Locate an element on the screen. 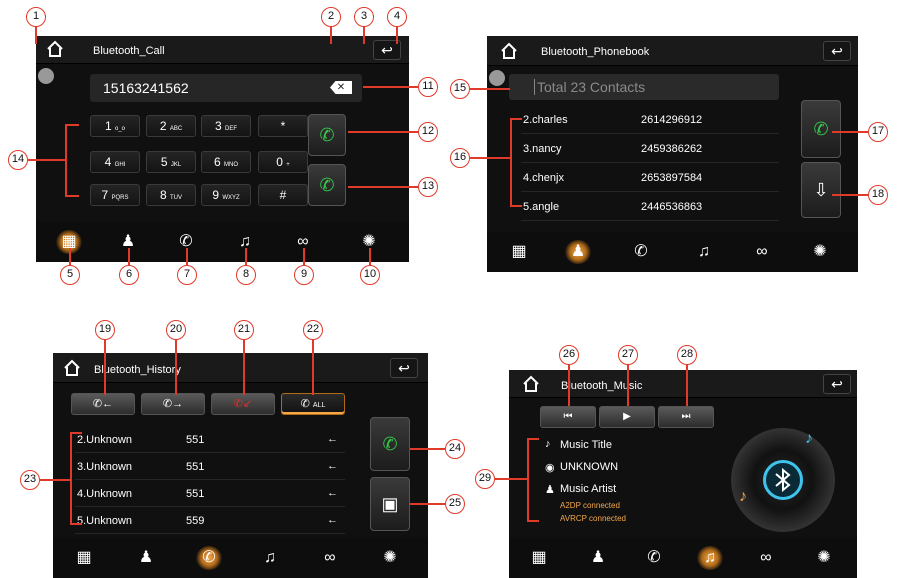 Image resolution: width=899 pixels, height=578 pixels. callout-5: 5 is located at coordinates (70, 275).